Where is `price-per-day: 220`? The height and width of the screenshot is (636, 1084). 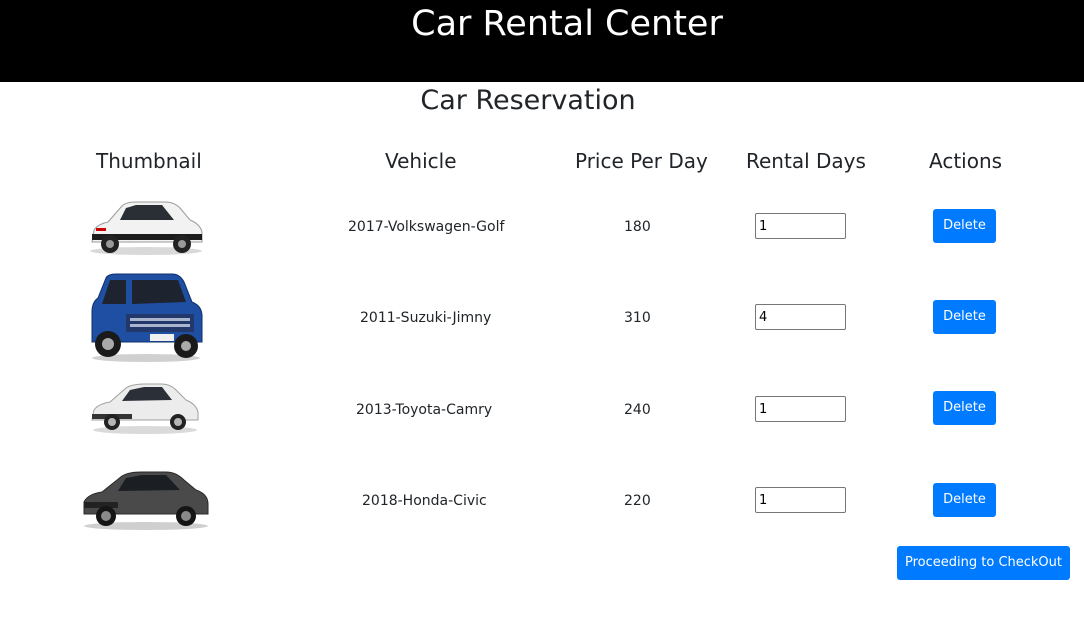
price-per-day: 220 is located at coordinates (637, 501).